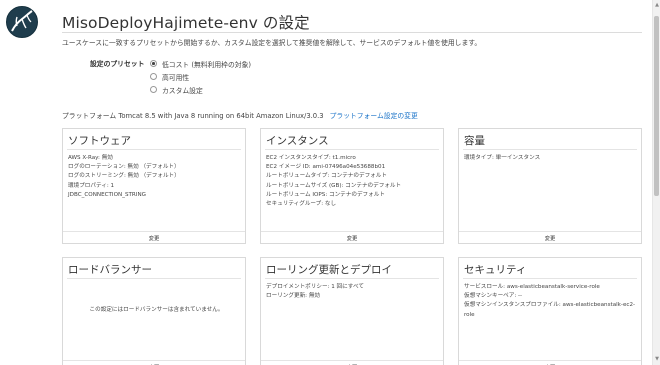 The width and height of the screenshot is (660, 365). I want to click on preset-option-low-cost: 低コスト (無料利用枠の対象), so click(200, 63).